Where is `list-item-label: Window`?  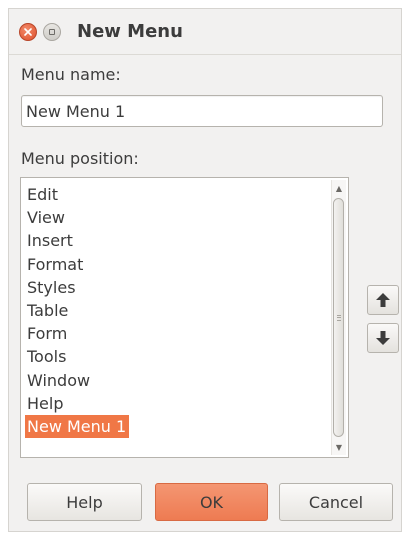 list-item-label: Window is located at coordinates (59, 380).